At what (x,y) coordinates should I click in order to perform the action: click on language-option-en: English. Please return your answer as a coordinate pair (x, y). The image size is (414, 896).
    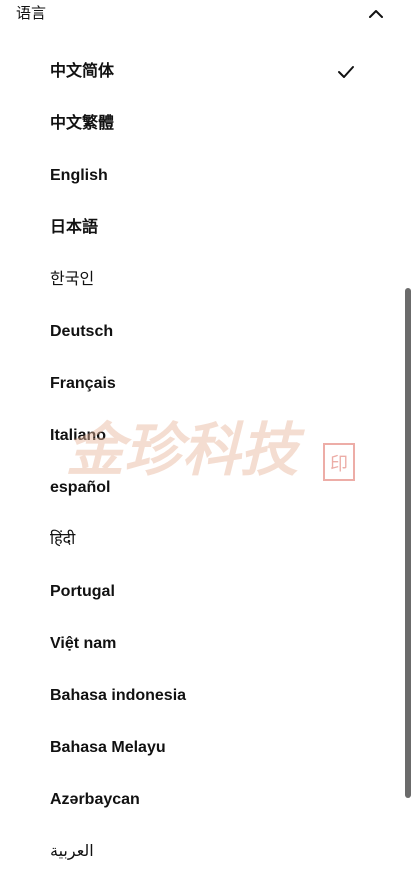
    Looking at the image, I should click on (207, 176).